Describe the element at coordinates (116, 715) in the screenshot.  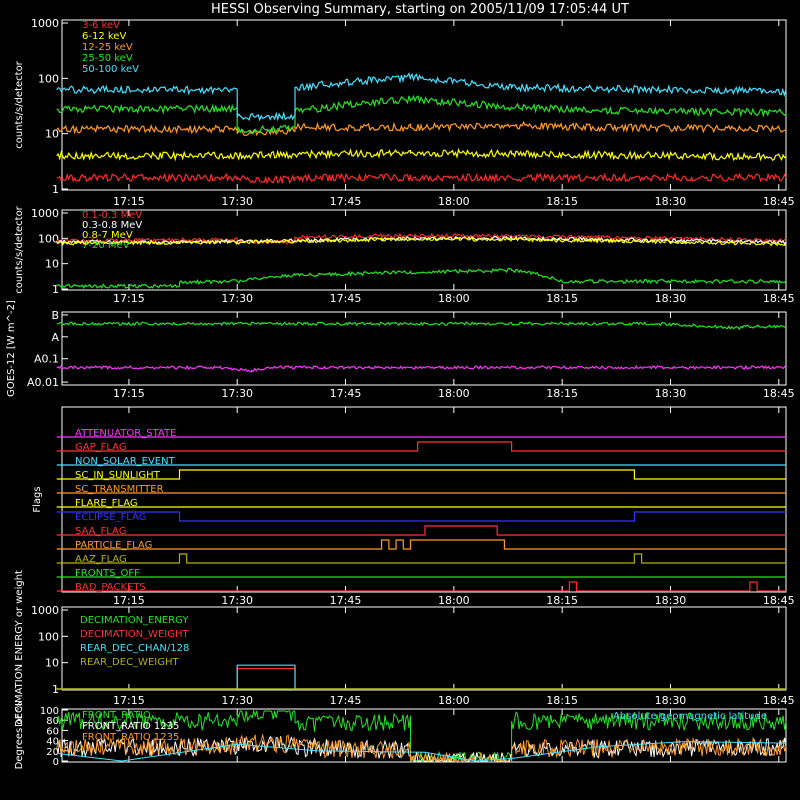
I see `legend-front-ratio: FRONT_RATIO` at that location.